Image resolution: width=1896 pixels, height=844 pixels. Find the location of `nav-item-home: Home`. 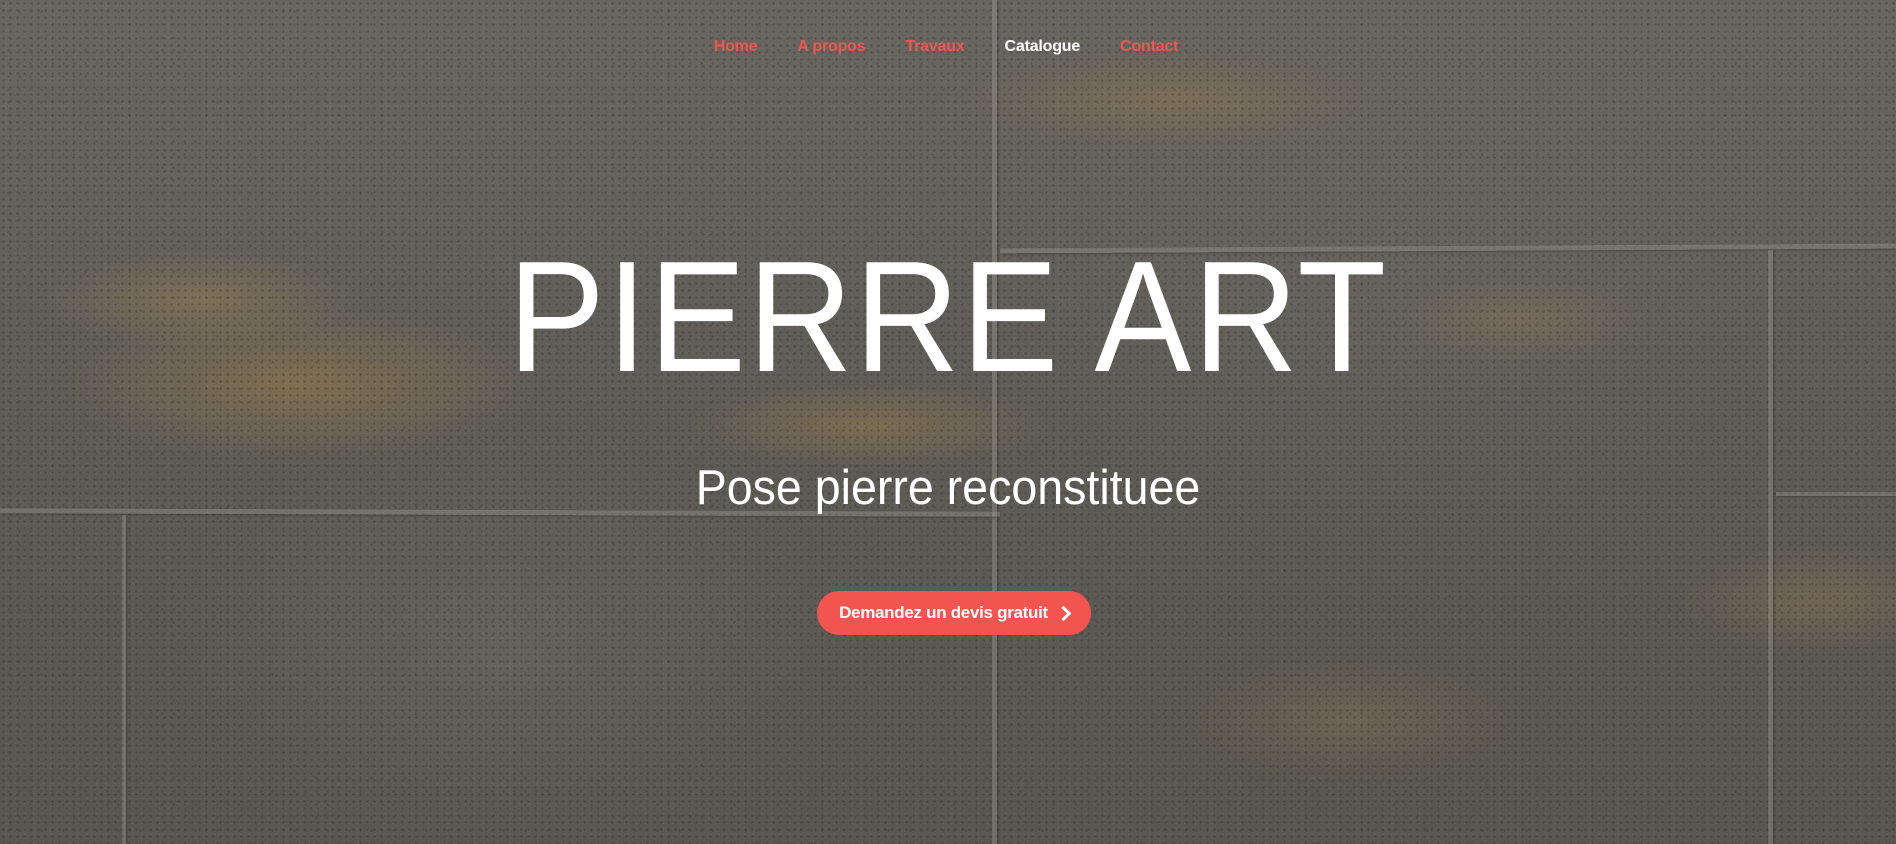

nav-item-home: Home is located at coordinates (736, 47).